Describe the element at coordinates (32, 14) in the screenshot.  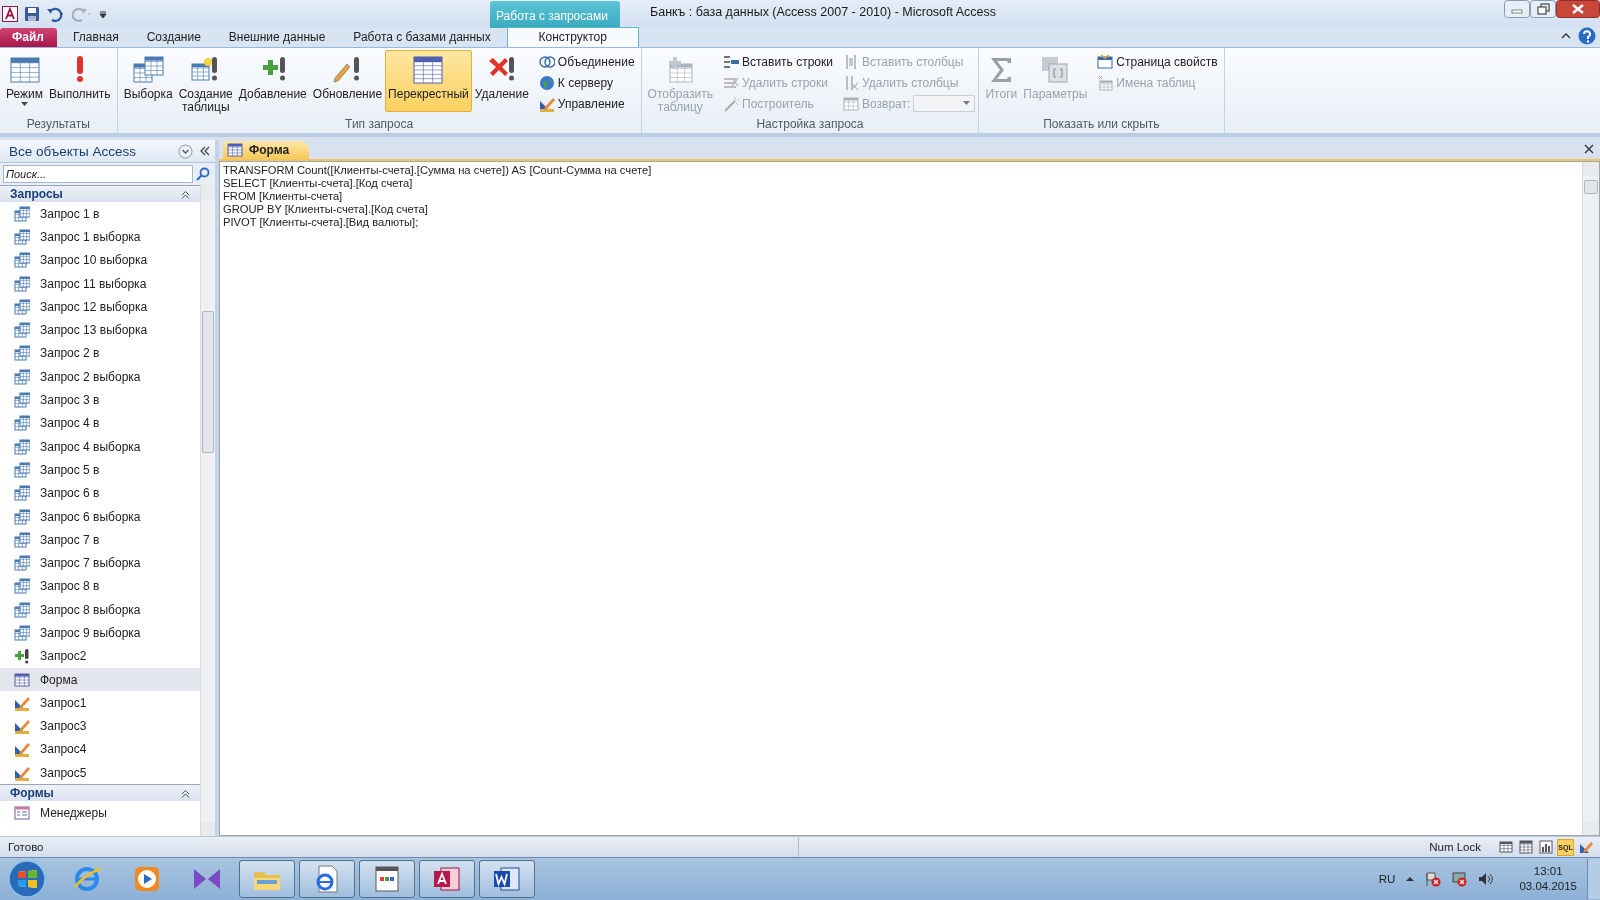
I see `save-icon` at that location.